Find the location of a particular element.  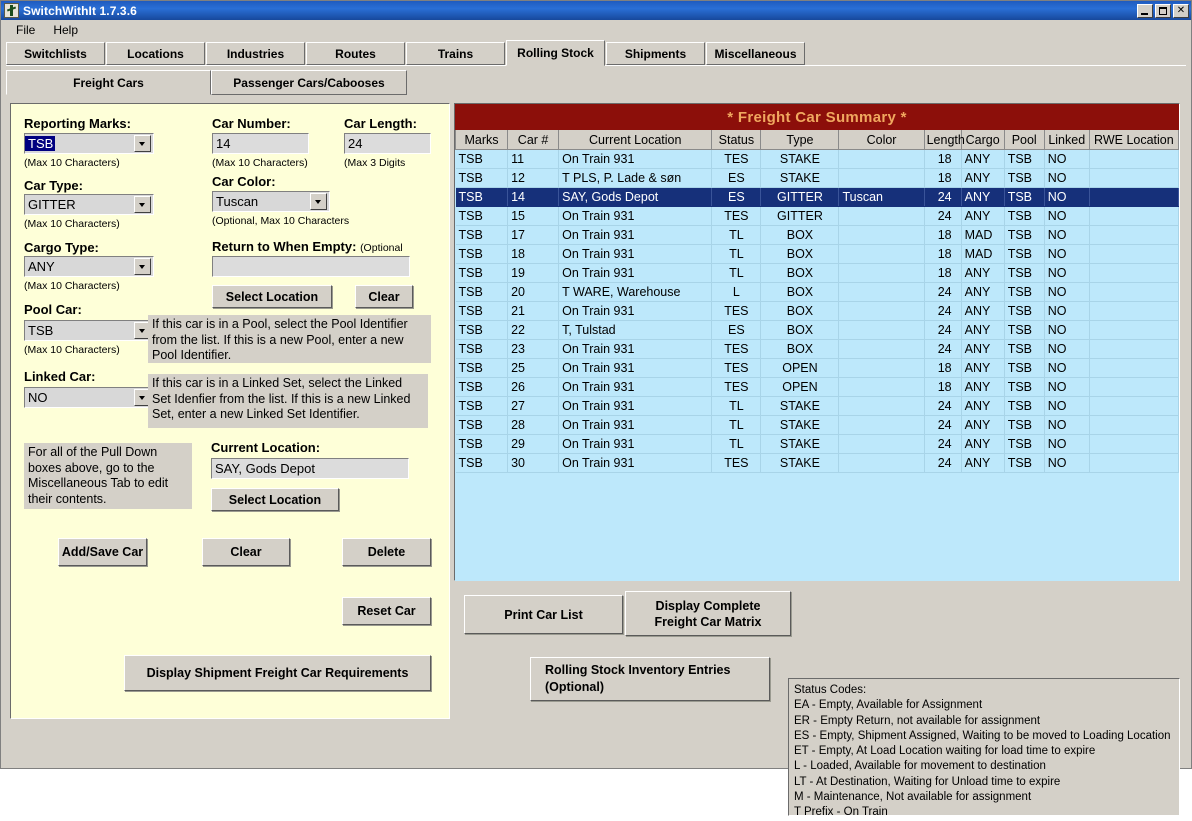

linked-car-combo: NO is located at coordinates (89, 397).